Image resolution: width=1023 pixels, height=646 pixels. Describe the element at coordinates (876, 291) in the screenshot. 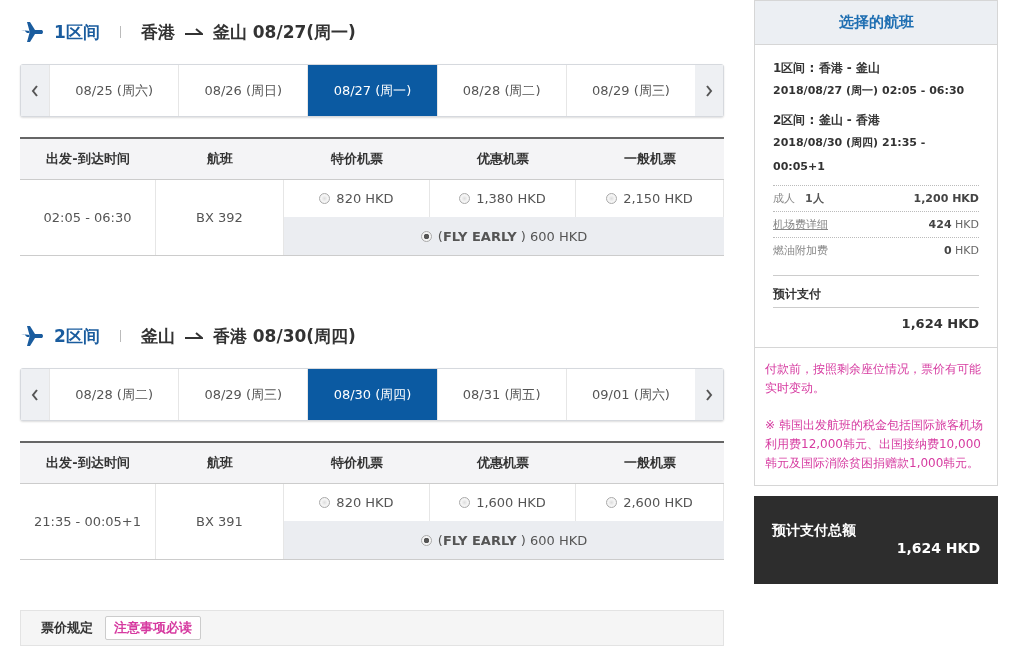

I see `total-label: 预计支付` at that location.